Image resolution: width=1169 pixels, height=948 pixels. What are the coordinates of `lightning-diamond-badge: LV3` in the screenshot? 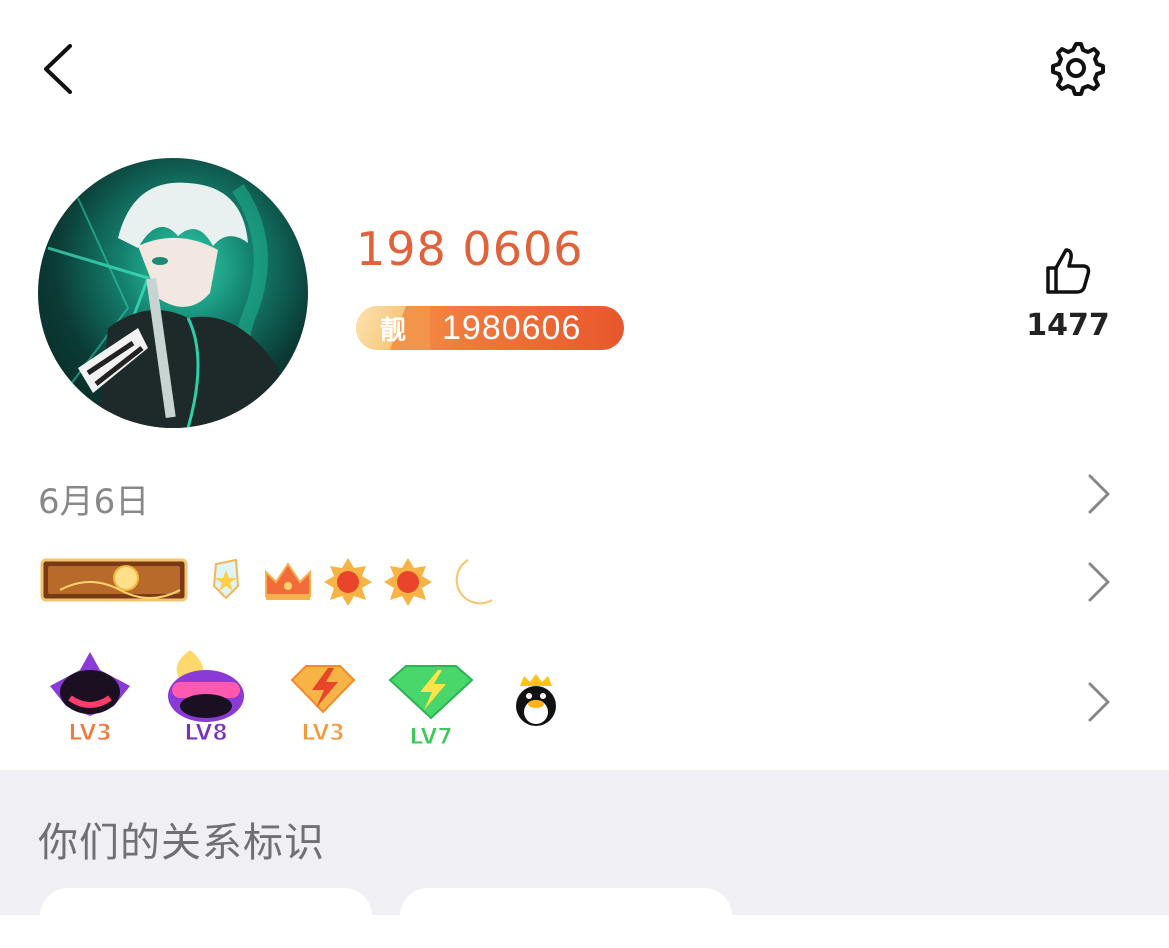 It's located at (323, 706).